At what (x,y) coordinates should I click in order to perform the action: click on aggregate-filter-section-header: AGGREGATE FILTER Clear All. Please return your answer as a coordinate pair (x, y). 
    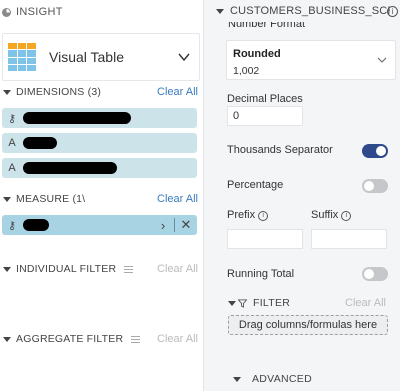
    Looking at the image, I should click on (102, 339).